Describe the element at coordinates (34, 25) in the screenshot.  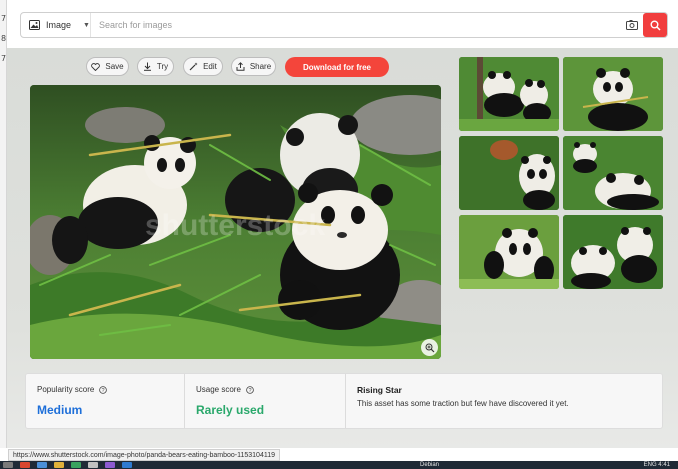
I see `image-icon` at that location.